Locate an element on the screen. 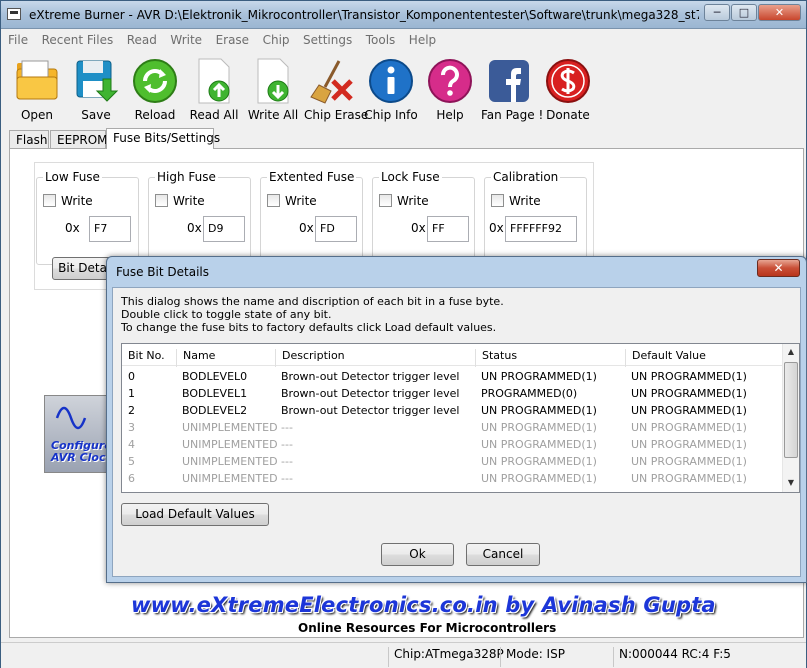  dialog-title: Fuse Bit Details is located at coordinates (162, 272).